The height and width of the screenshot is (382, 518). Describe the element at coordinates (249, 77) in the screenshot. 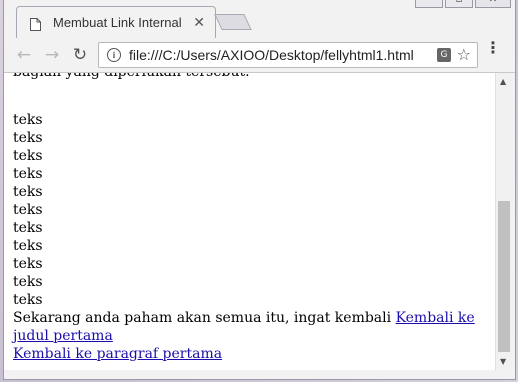

I see `cut-off-text: bagian yang diperlukan tersebut.` at that location.